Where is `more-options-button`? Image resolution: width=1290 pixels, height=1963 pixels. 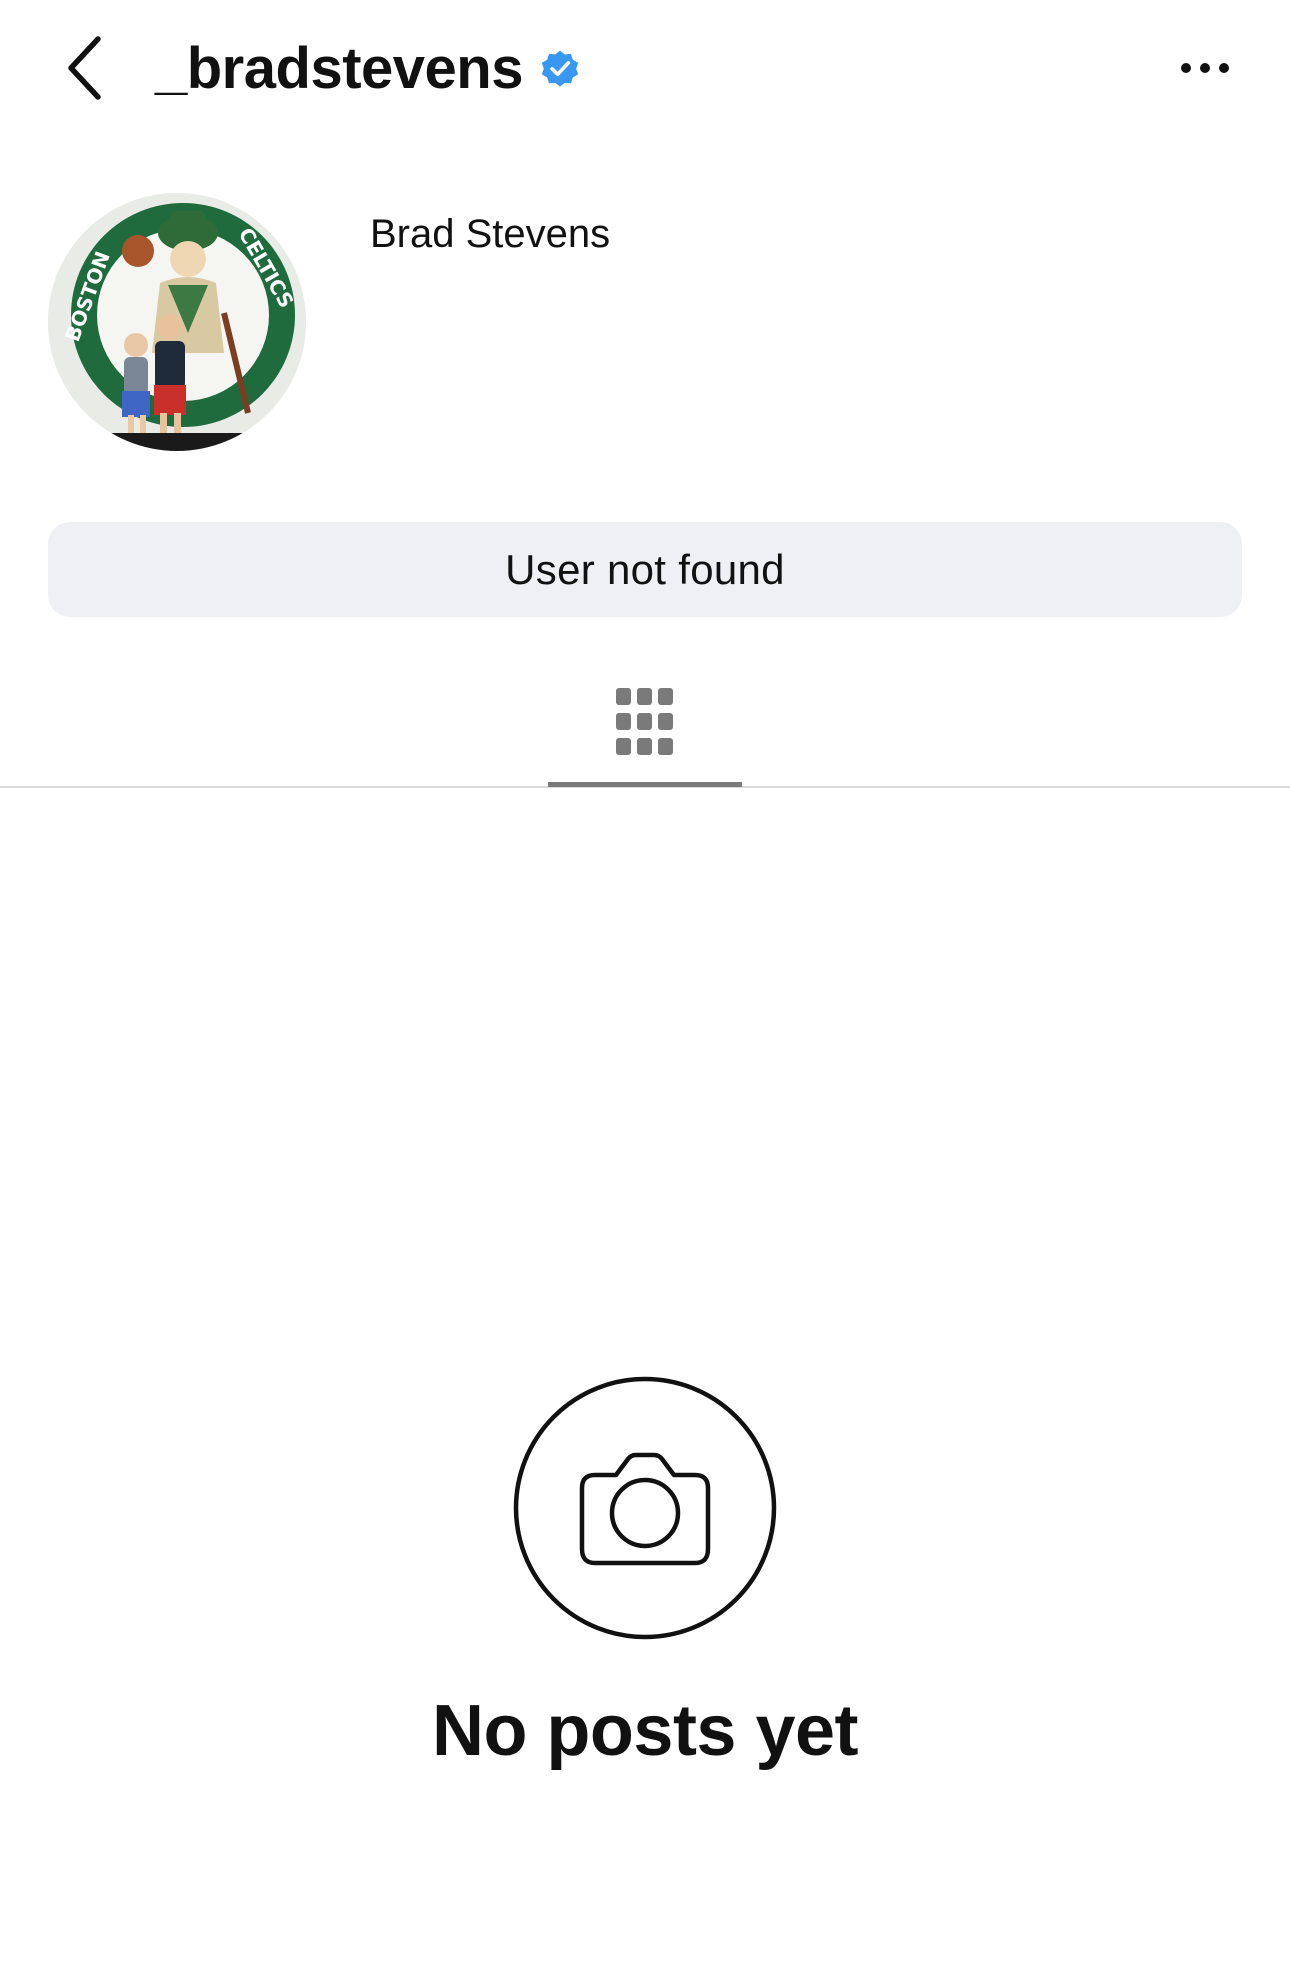 more-options-button is located at coordinates (1205, 68).